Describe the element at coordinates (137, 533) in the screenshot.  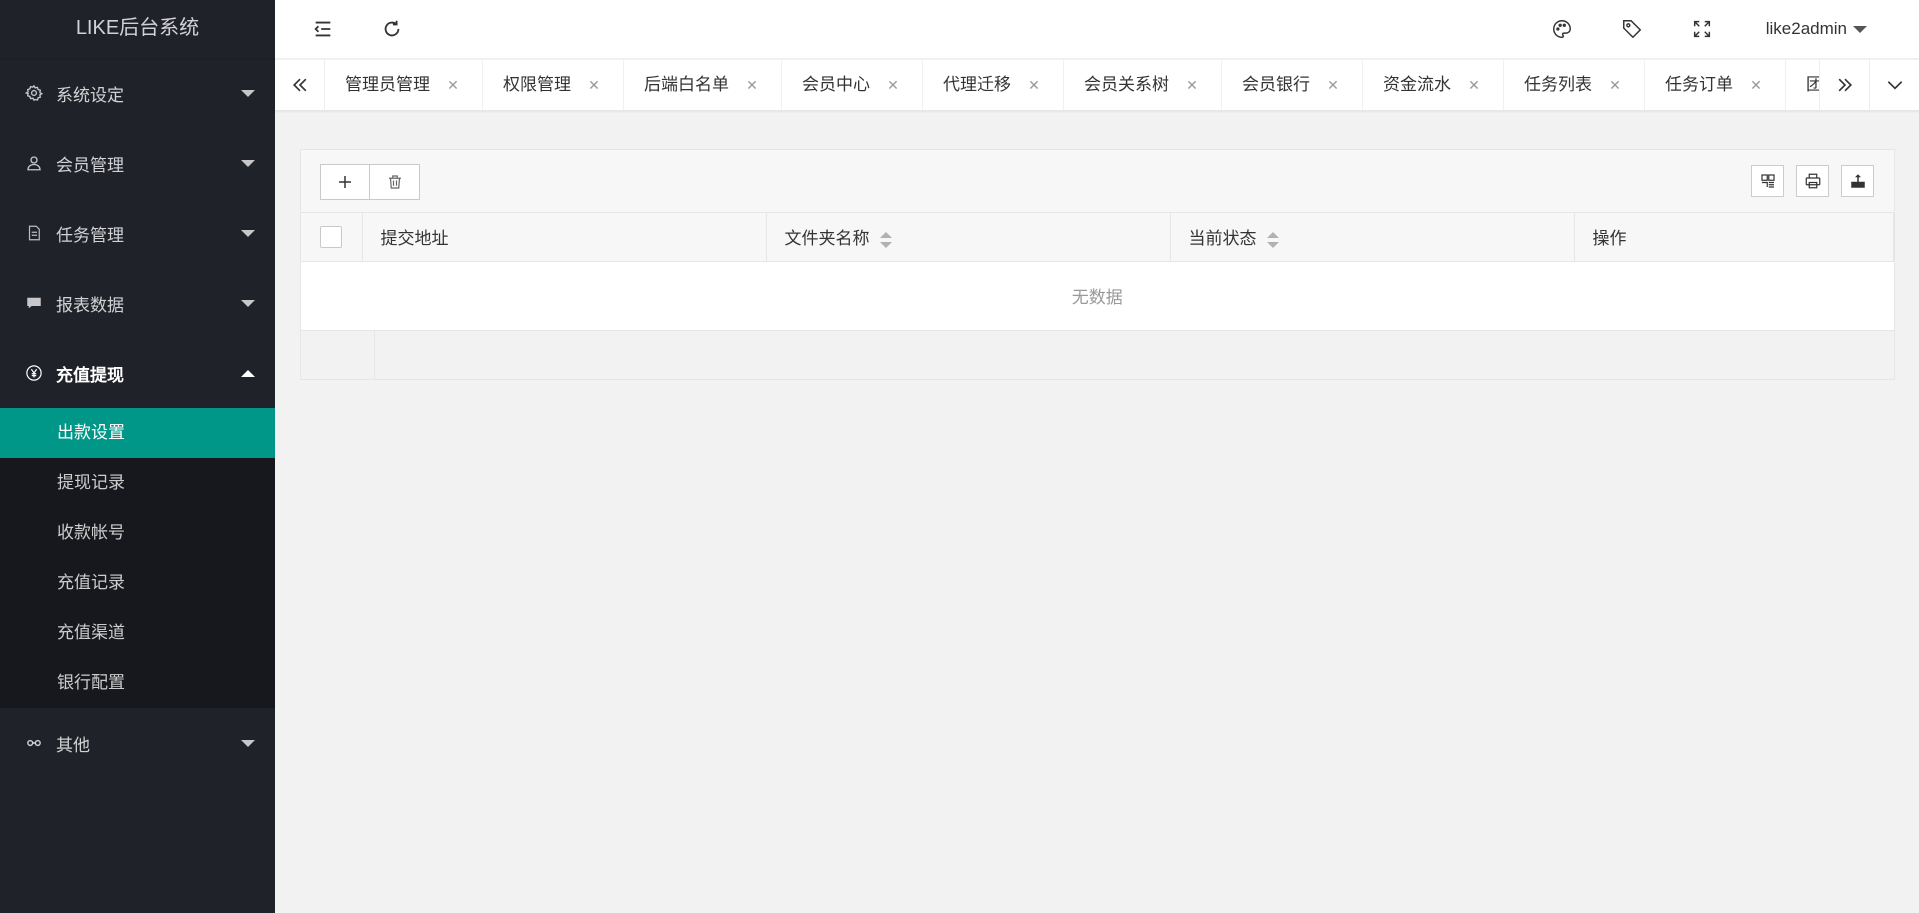
I see `sub-item-receiving-accounts: 收款帐号` at that location.